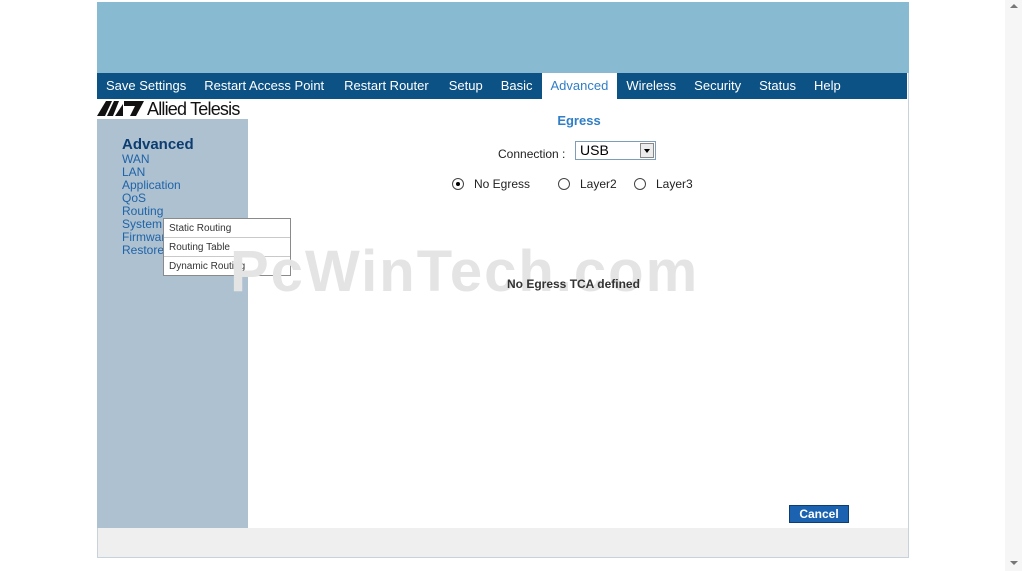 The height and width of the screenshot is (571, 1022). I want to click on page-title: Egress, so click(579, 120).